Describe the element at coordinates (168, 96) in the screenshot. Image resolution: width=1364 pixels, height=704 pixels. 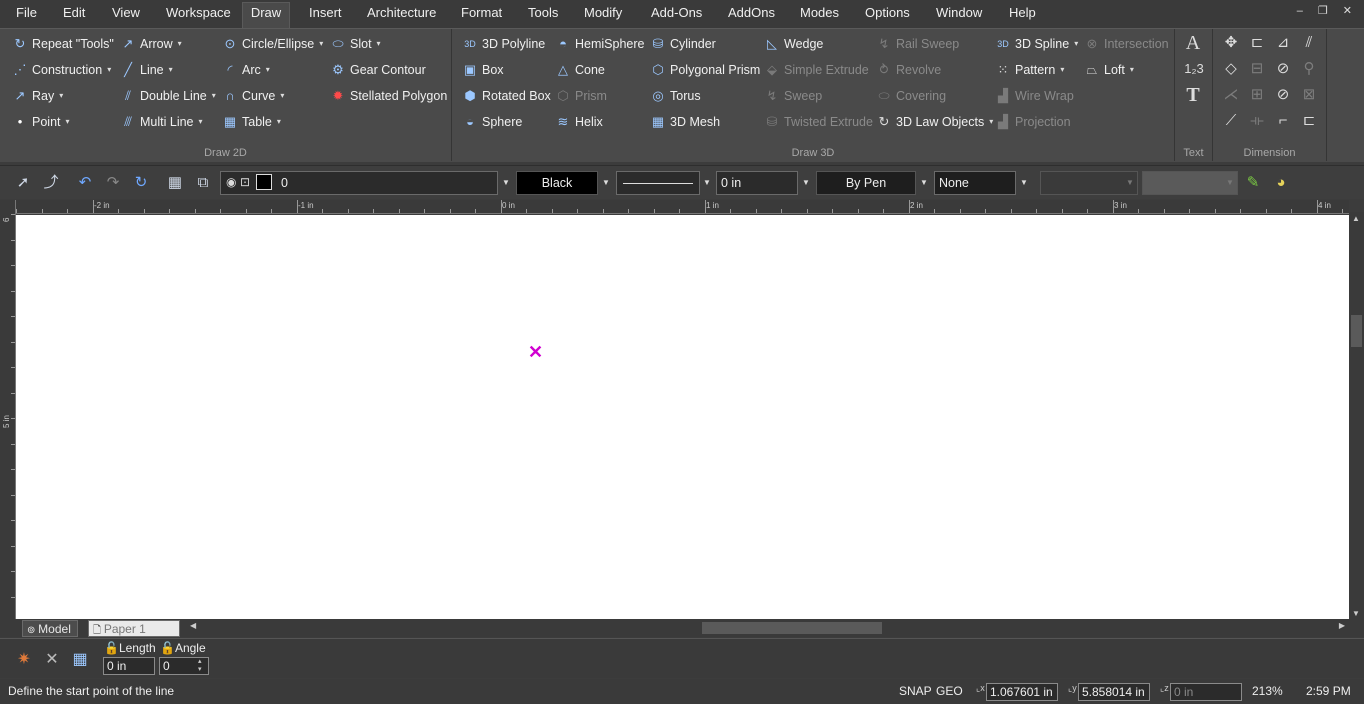
I see `double-line-button: ⫽ Double Line ▾` at that location.